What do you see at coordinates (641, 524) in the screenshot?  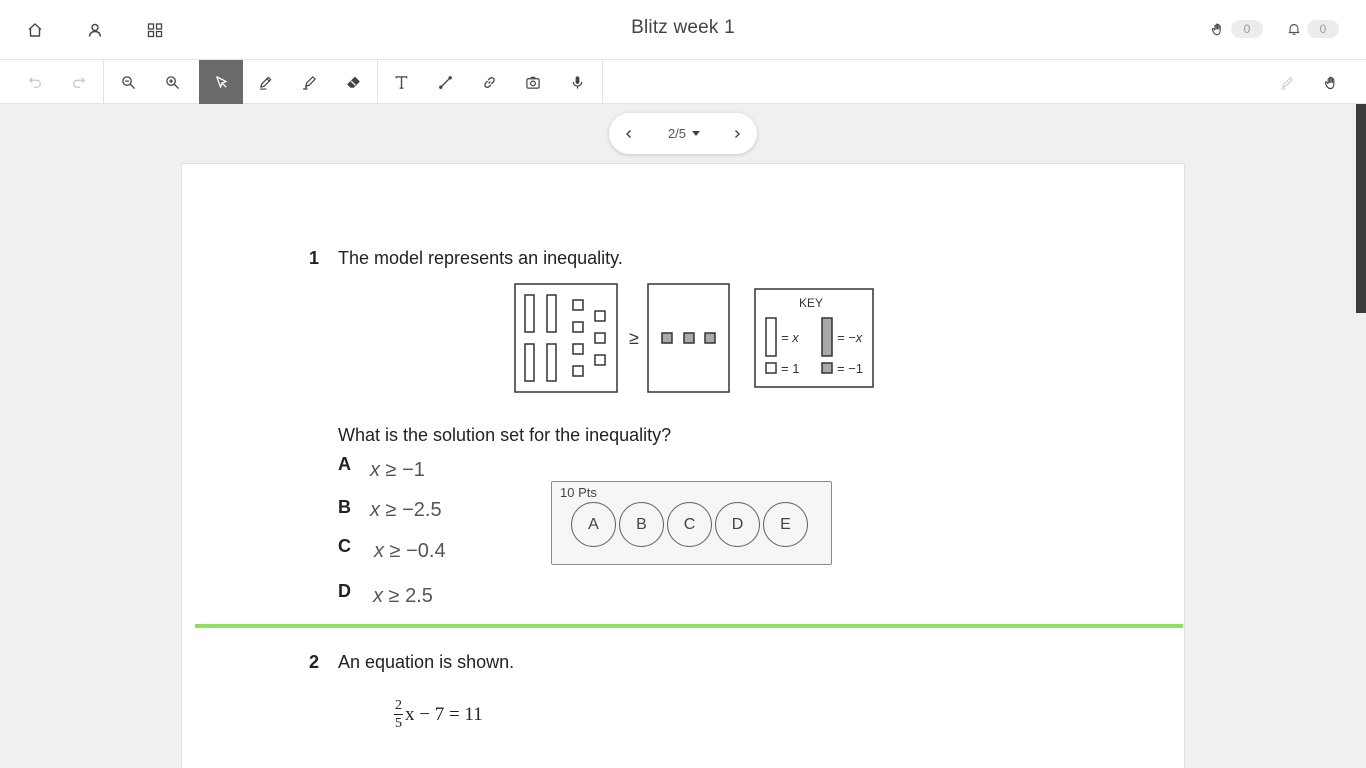 I see `answer-option-b: B` at bounding box center [641, 524].